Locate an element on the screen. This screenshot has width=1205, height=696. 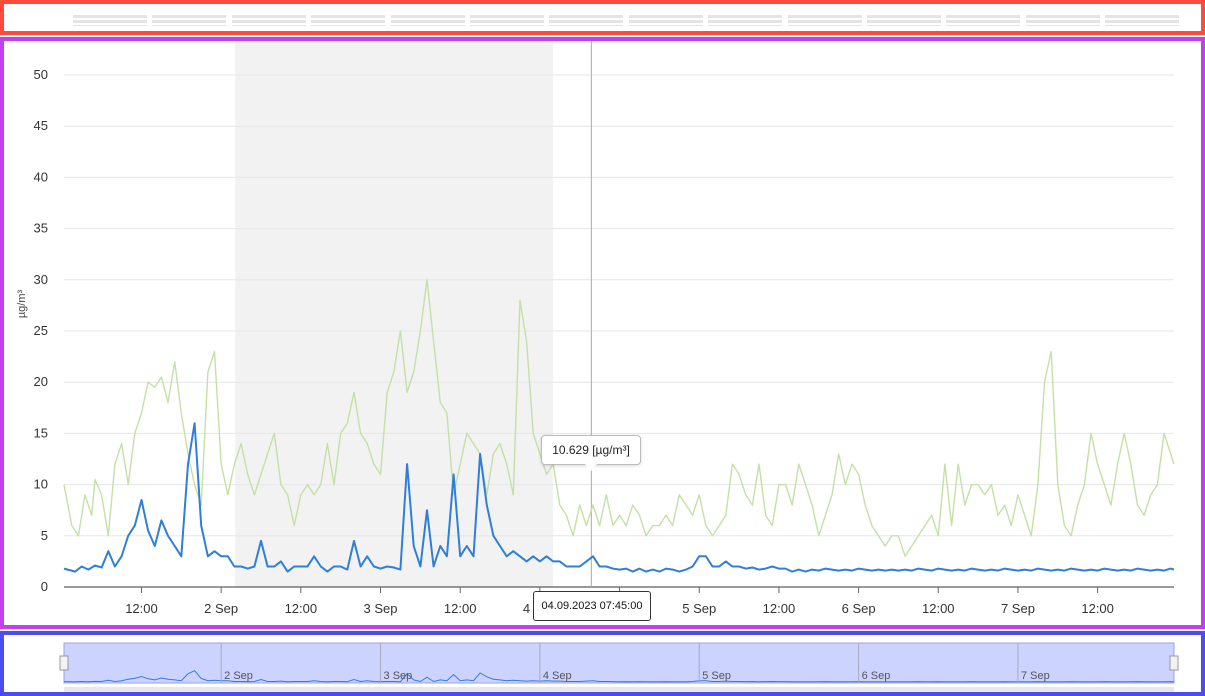
x-tick-label: 6 Sep is located at coordinates (859, 608).